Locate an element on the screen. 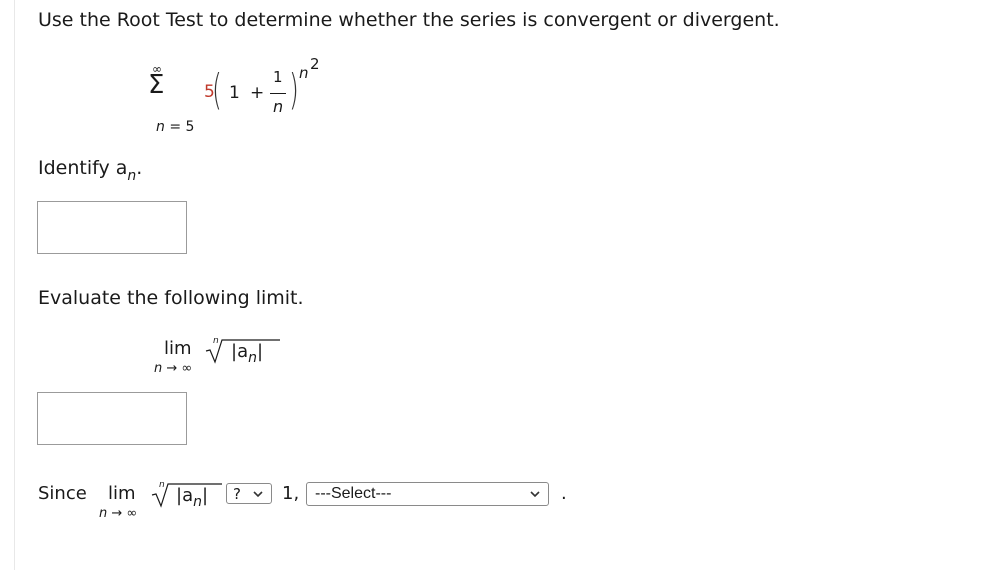 Image resolution: width=991 pixels, height=570 pixels. limit-answer-input is located at coordinates (112, 418).